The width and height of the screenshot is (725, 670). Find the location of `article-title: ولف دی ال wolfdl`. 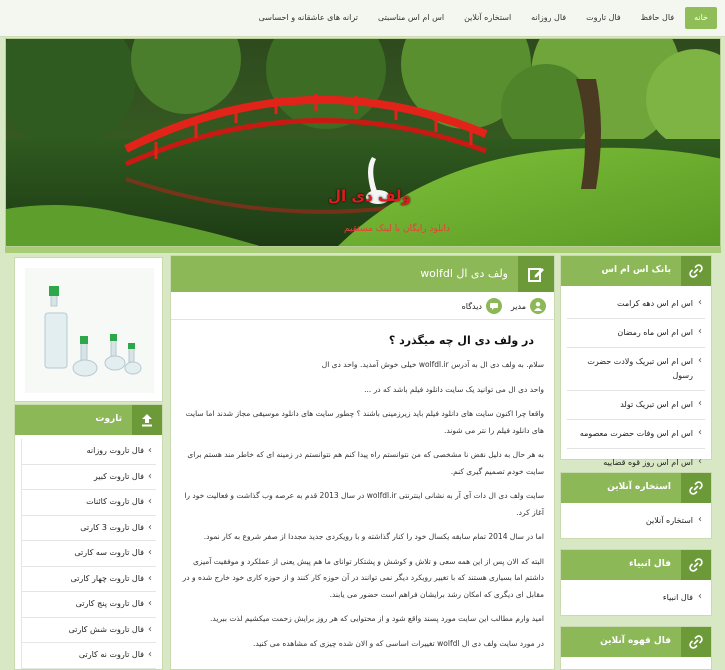

article-title: ولف دی ال wolfdl is located at coordinates (464, 273).